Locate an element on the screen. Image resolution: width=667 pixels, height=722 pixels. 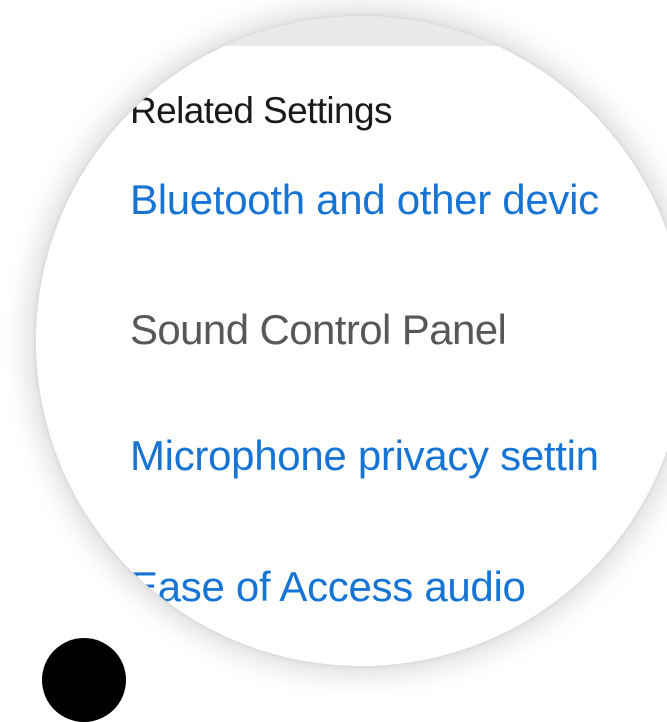
microphone-privacy-link: Microphone privacy settin is located at coordinates (364, 456).